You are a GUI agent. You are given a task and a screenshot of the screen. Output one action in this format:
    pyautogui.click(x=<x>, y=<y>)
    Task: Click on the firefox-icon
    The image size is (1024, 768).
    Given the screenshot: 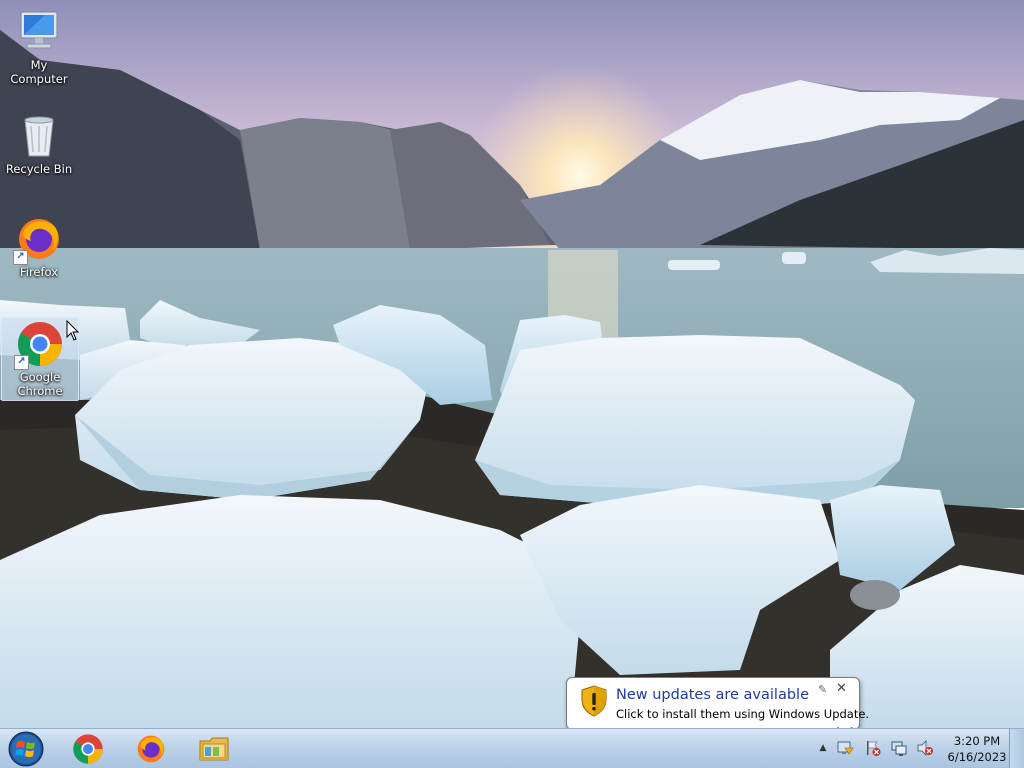 What is the action you would take?
    pyautogui.click(x=151, y=749)
    